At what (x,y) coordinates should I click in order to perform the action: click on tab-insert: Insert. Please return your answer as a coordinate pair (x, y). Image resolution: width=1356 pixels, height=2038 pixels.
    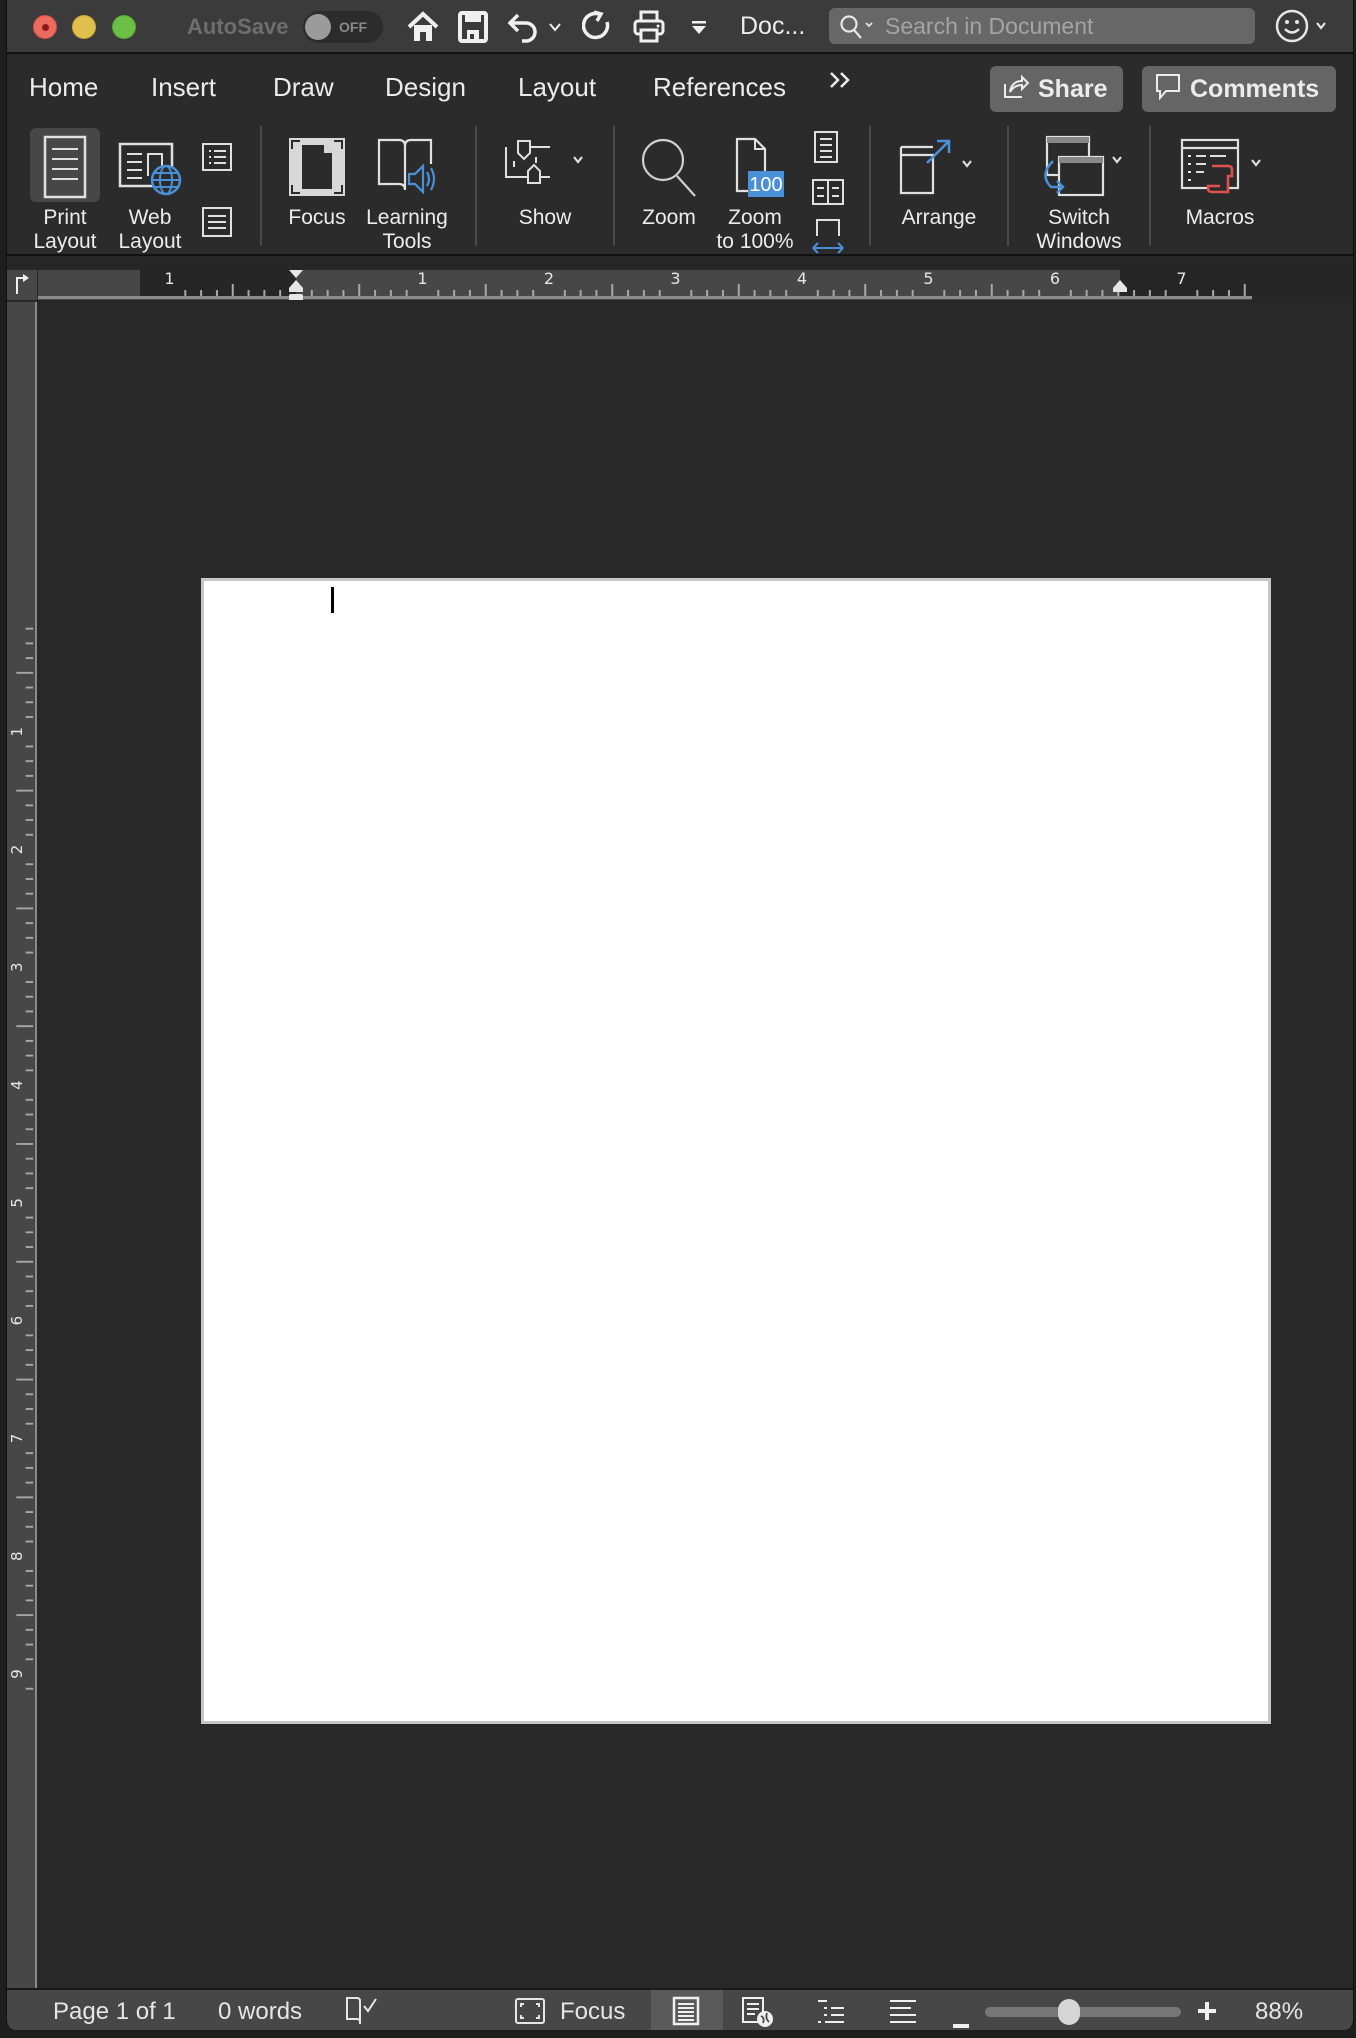
    Looking at the image, I should click on (183, 87).